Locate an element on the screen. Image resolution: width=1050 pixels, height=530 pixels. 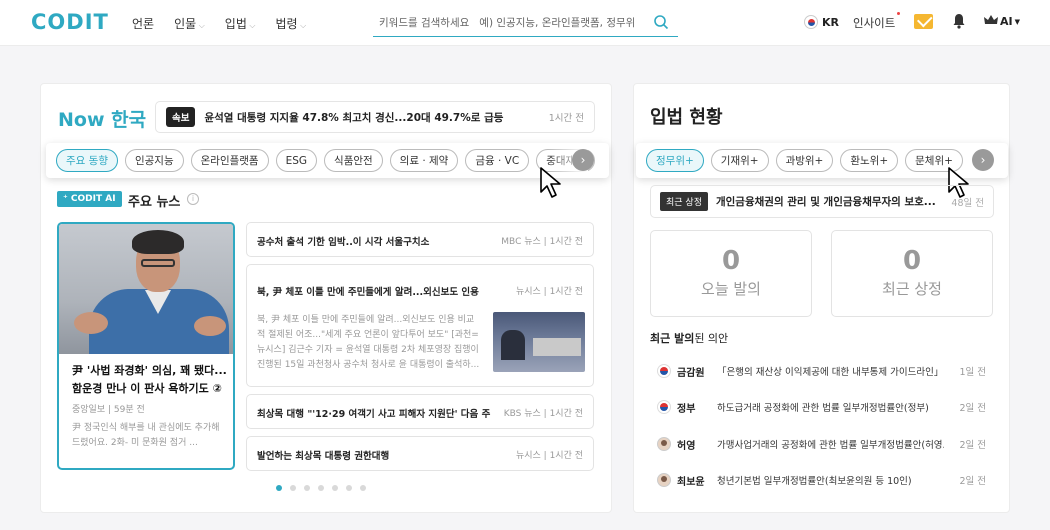
recent-agenda-time: 48일 전 is located at coordinates (967, 203).